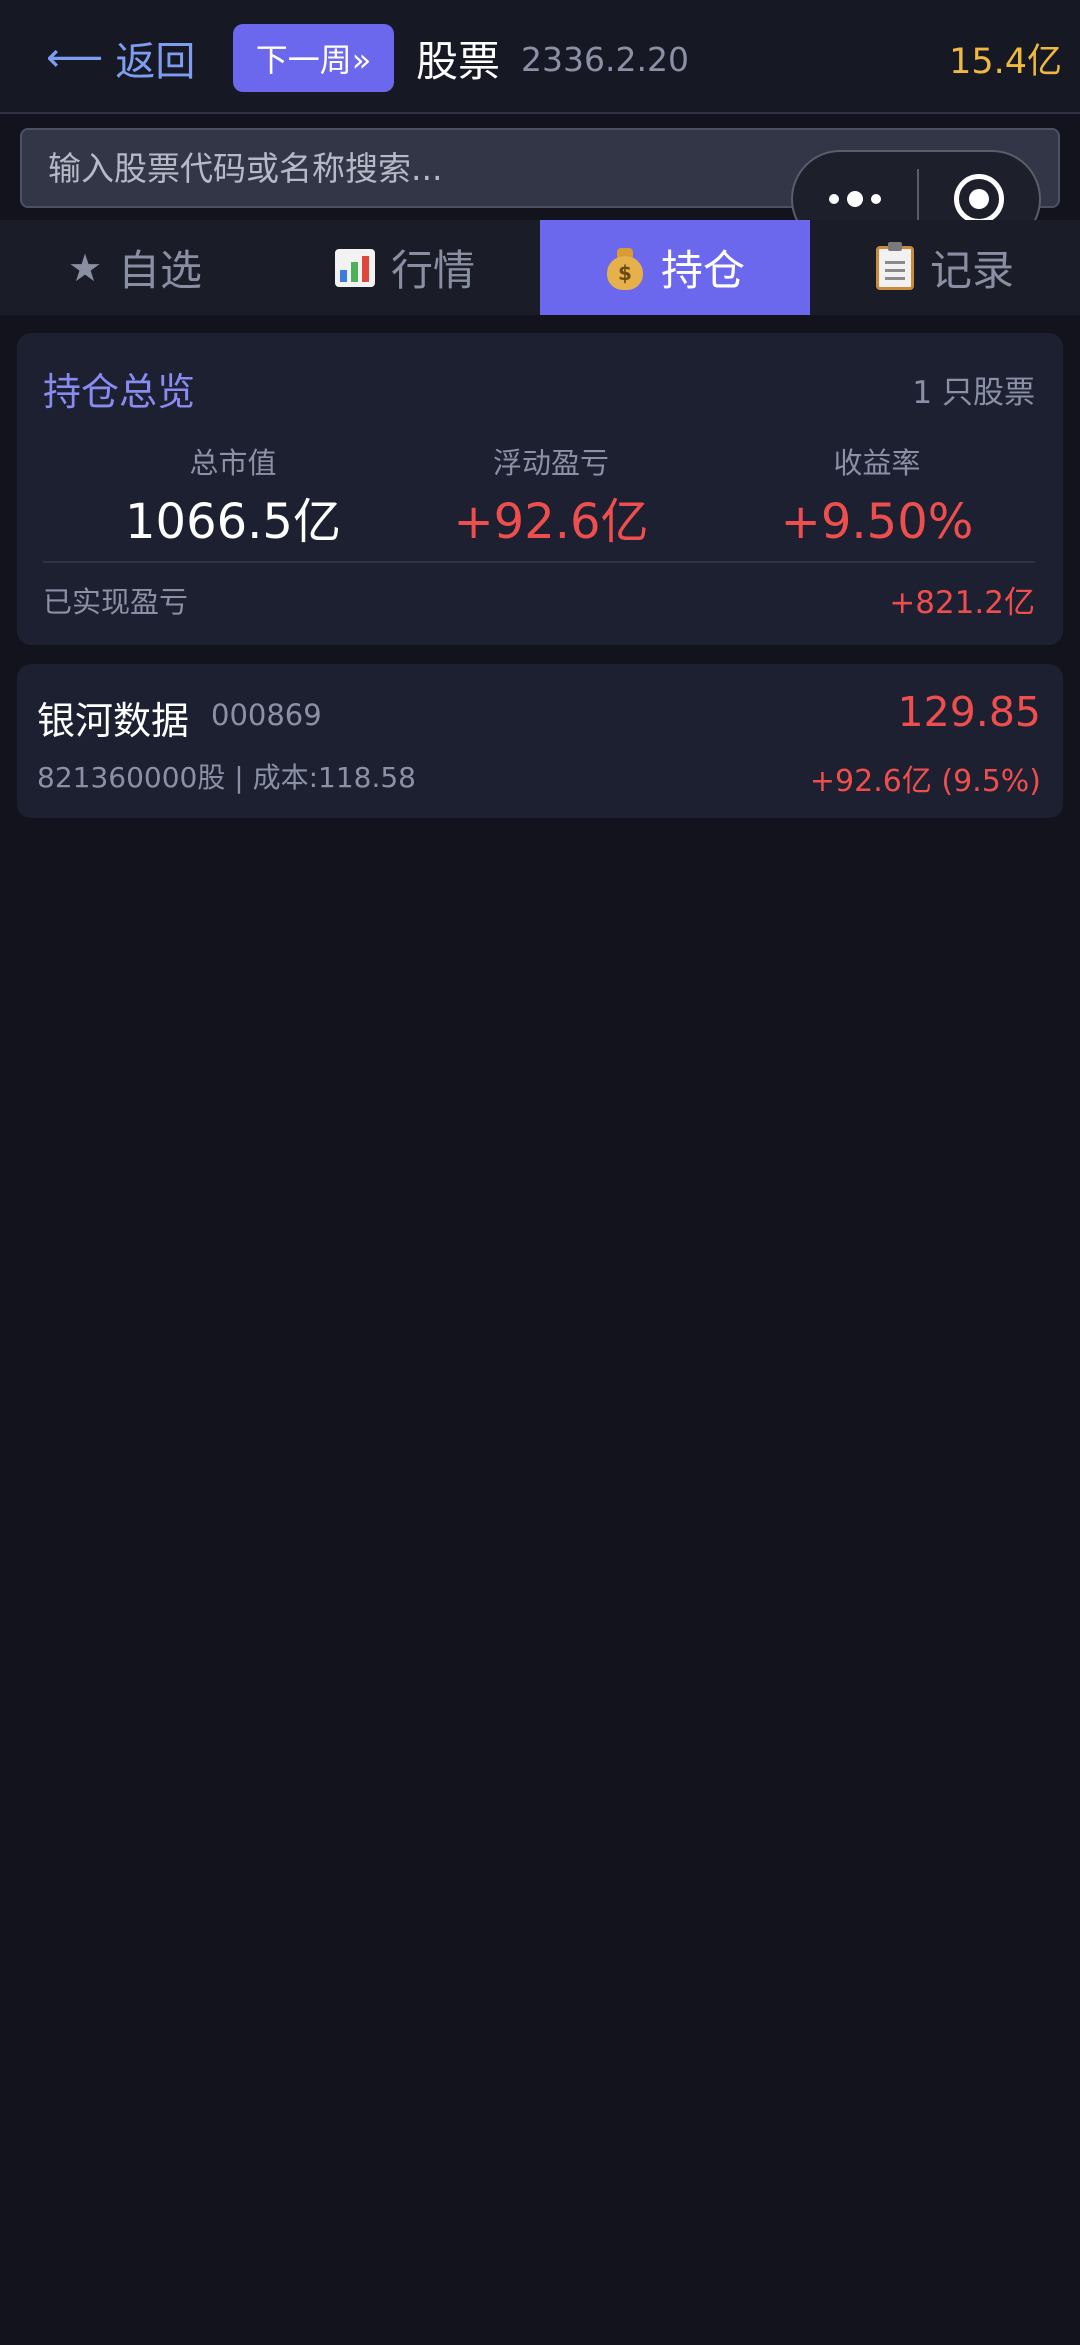  I want to click on tab-market: 行情, so click(405, 267).